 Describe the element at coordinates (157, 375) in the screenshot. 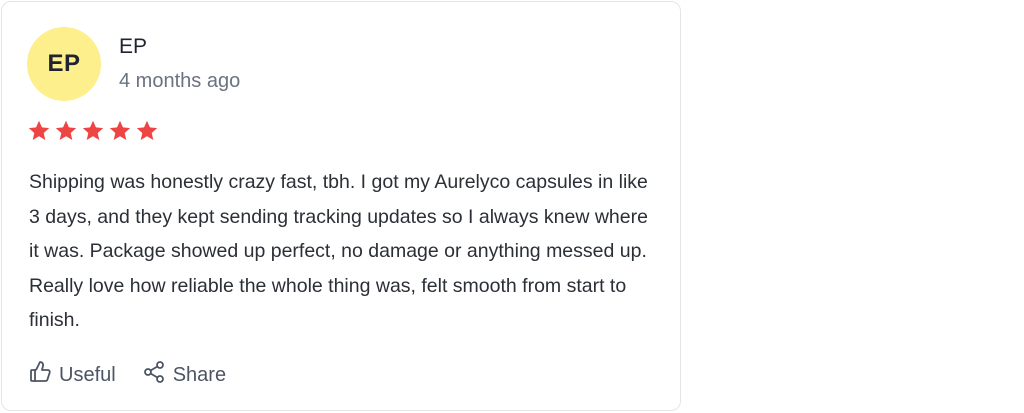

I see `share-icon` at that location.